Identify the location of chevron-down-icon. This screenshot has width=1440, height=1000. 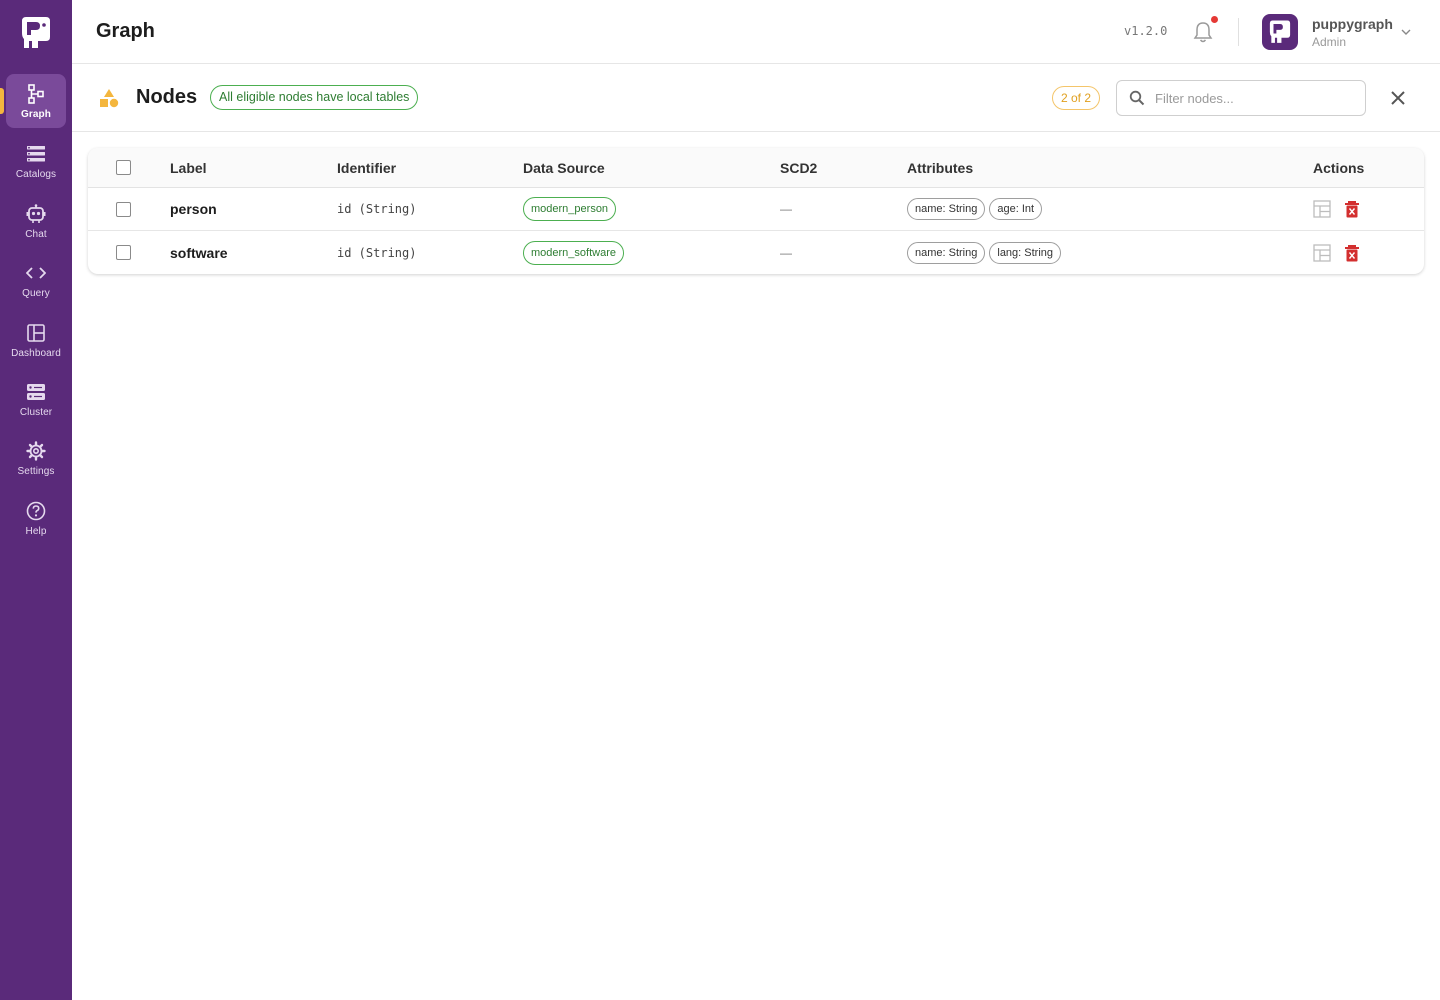
(1406, 32).